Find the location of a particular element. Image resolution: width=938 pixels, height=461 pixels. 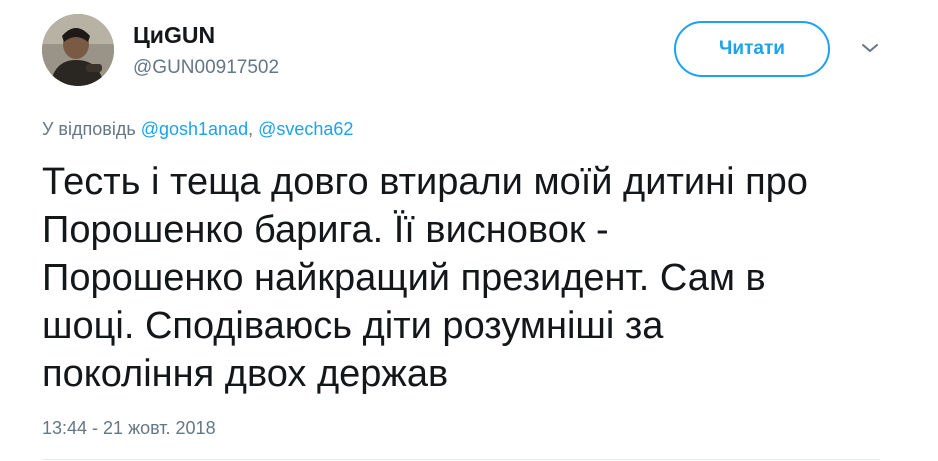

chevron-down-icon is located at coordinates (870, 48).